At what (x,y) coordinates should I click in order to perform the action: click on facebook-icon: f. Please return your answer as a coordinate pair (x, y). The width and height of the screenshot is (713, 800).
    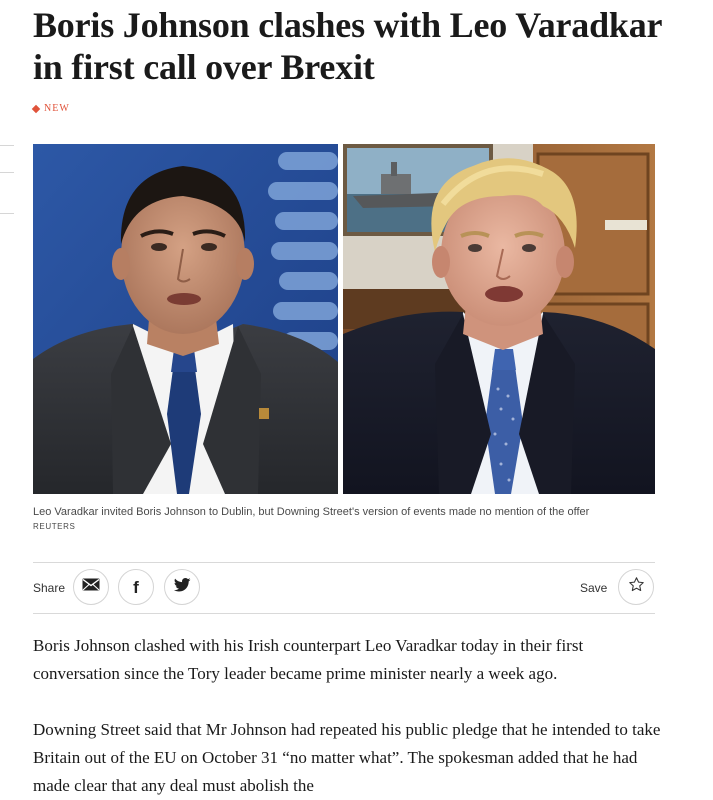
    Looking at the image, I should click on (136, 587).